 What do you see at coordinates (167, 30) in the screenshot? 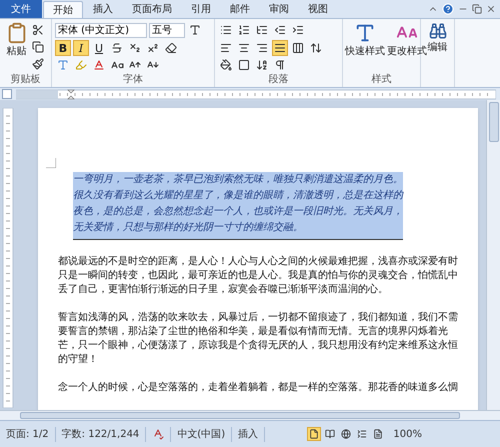
I see `font-size-field: 五号` at bounding box center [167, 30].